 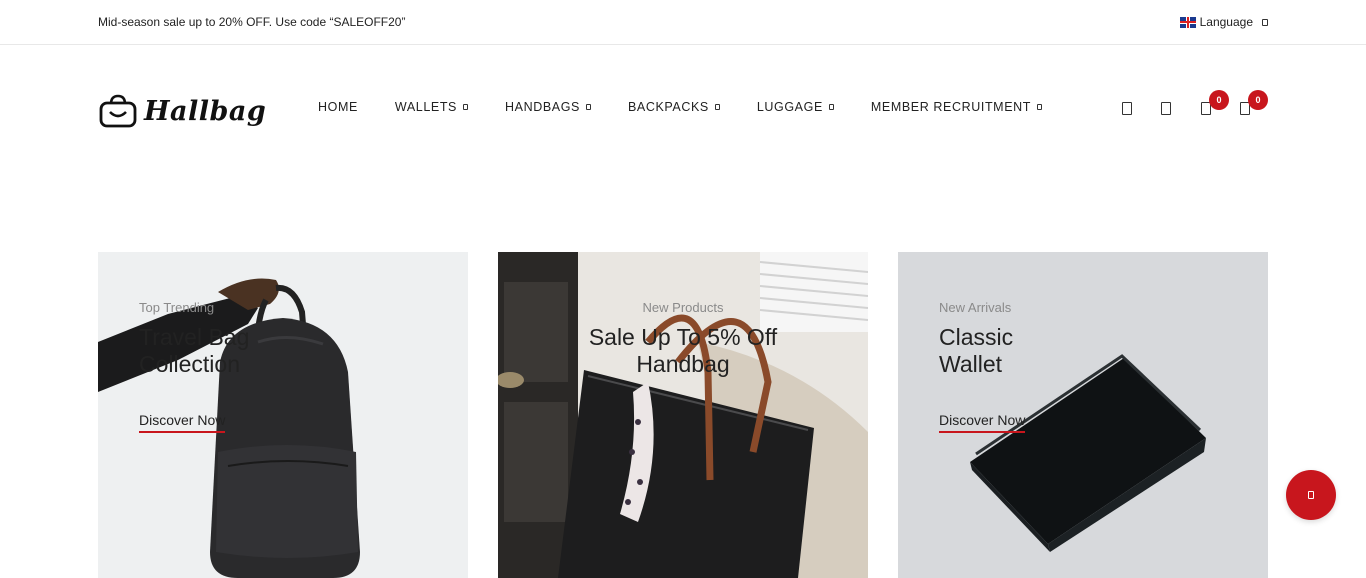 I want to click on banner-title: Classic Wallet, so click(x=976, y=351).